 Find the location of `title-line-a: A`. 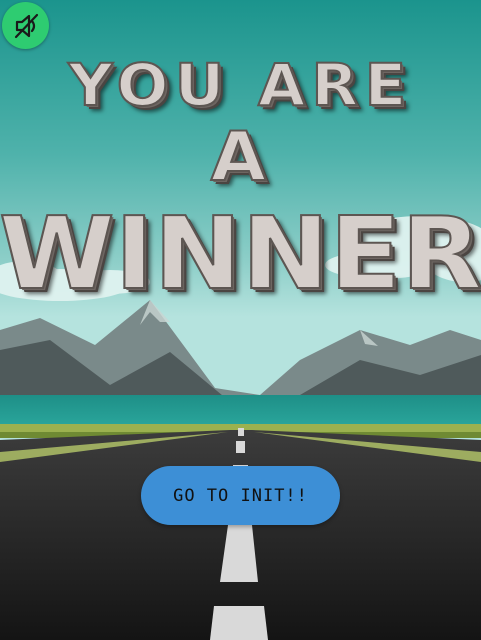

title-line-a: A is located at coordinates (240, 157).